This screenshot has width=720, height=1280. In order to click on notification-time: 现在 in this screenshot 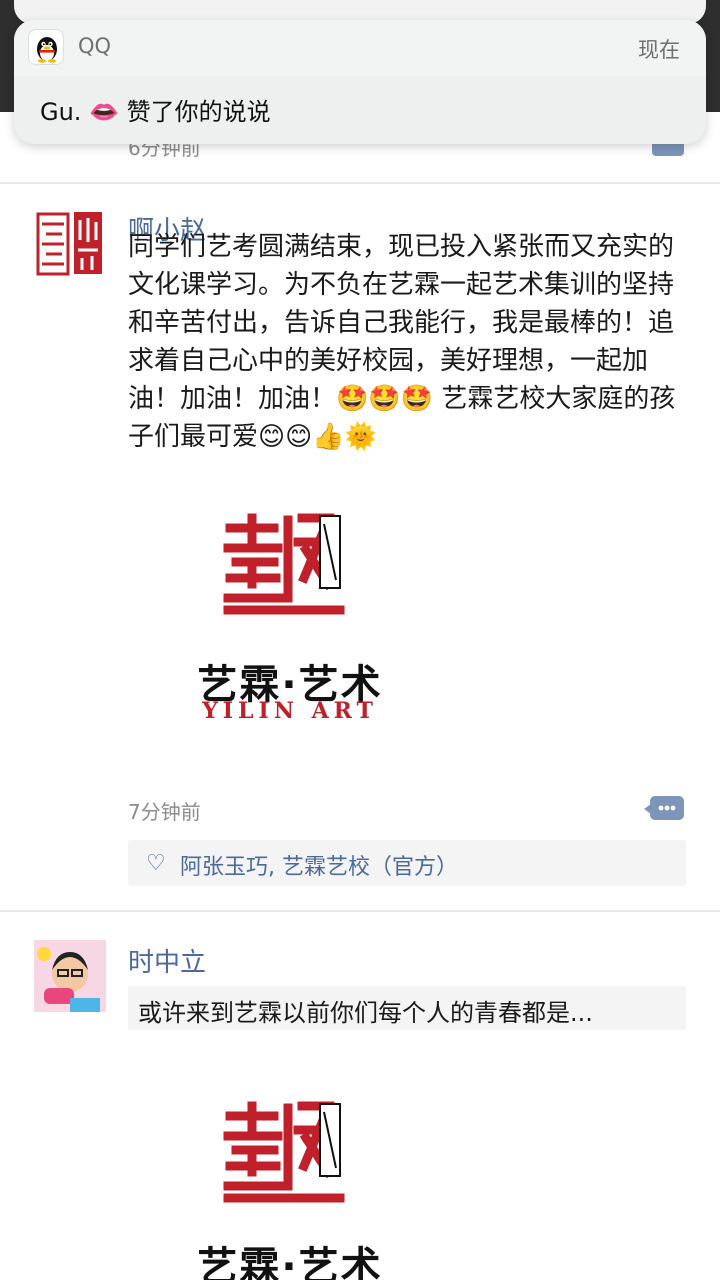, I will do `click(659, 50)`.